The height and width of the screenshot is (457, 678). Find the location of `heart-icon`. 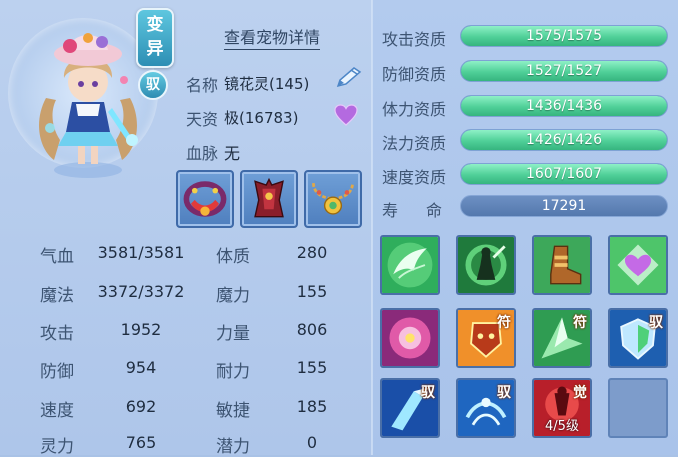

heart-icon is located at coordinates (346, 115).